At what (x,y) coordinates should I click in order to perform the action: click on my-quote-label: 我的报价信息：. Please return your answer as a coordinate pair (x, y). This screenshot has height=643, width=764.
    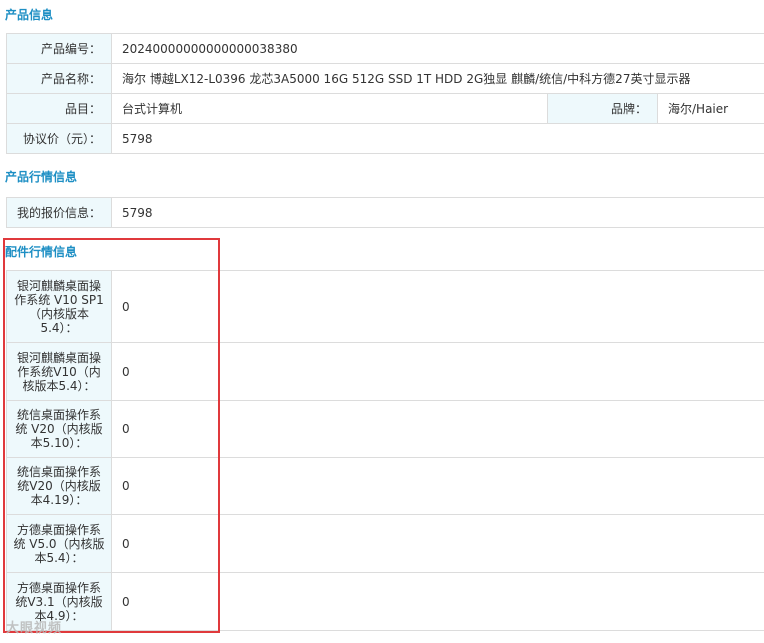
    Looking at the image, I should click on (59, 212).